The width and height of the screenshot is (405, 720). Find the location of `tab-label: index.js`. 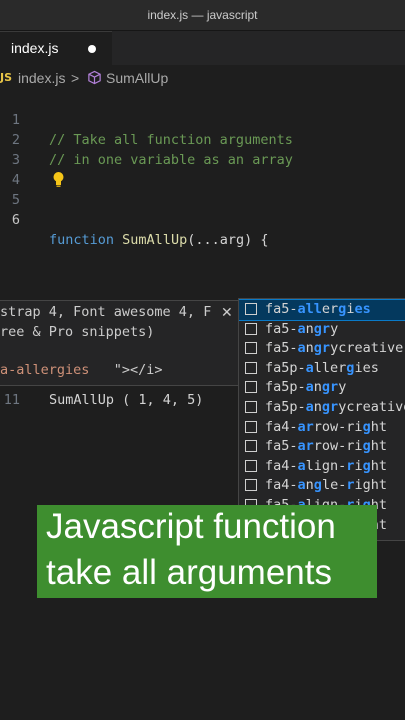

tab-label: index.js is located at coordinates (35, 48).